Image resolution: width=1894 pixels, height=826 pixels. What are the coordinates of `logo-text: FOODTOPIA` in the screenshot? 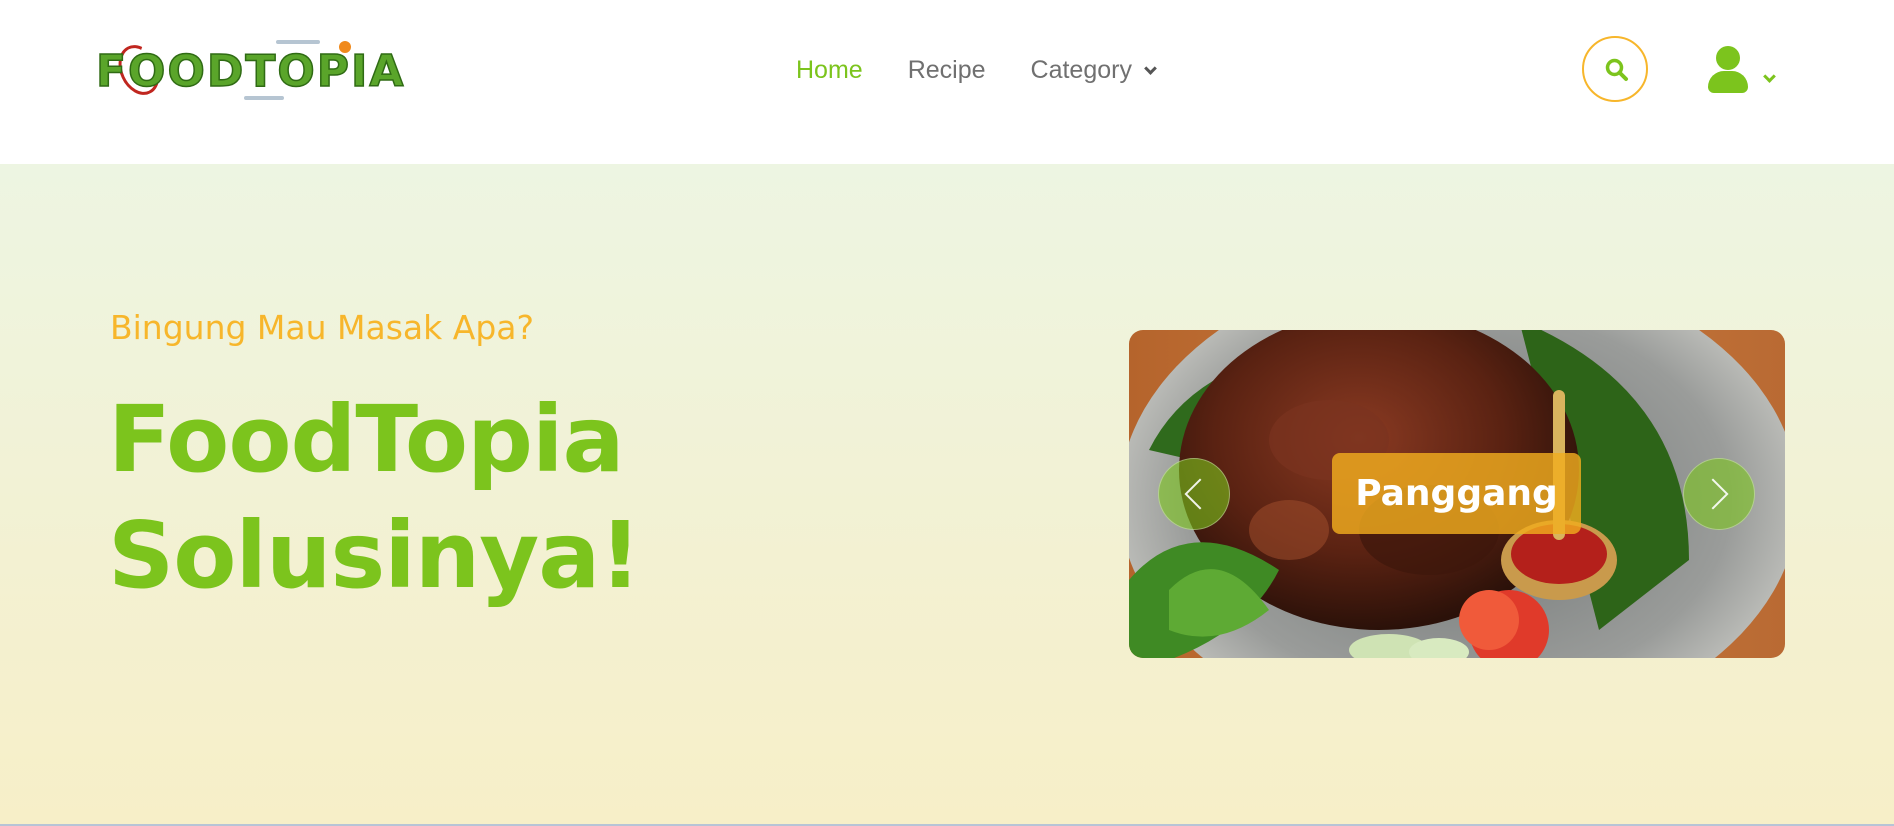 It's located at (250, 71).